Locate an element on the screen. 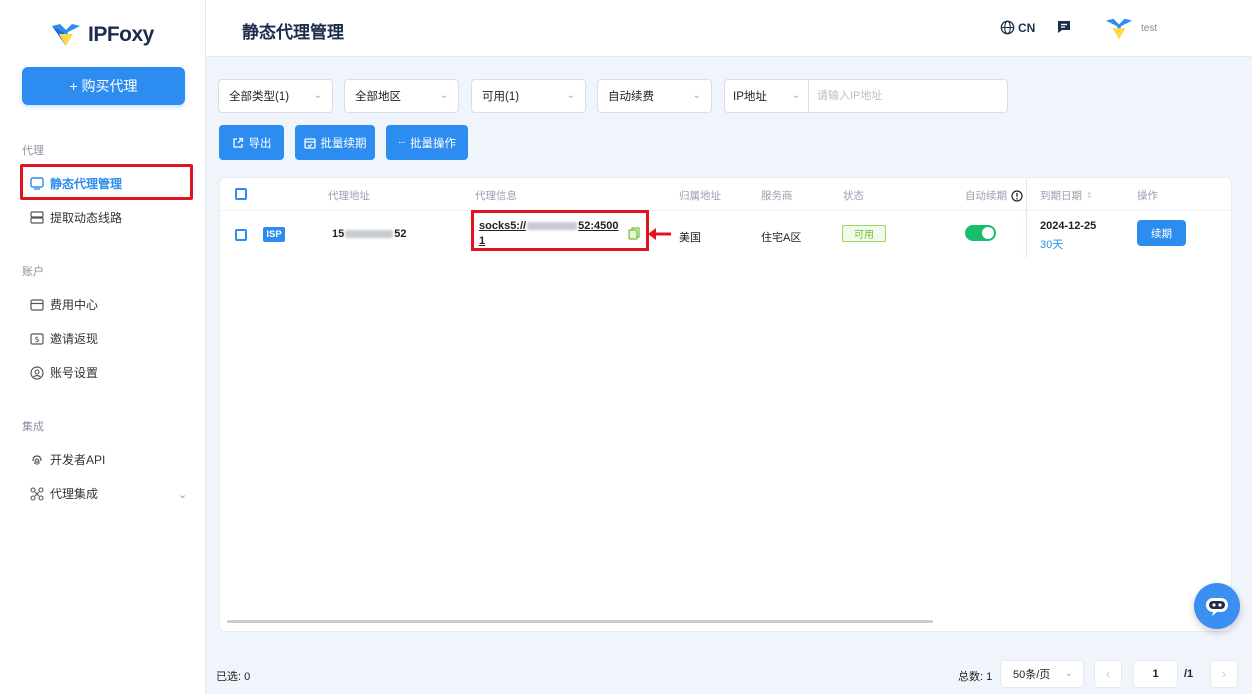 The image size is (1252, 694). server-icon is located at coordinates (37, 217).